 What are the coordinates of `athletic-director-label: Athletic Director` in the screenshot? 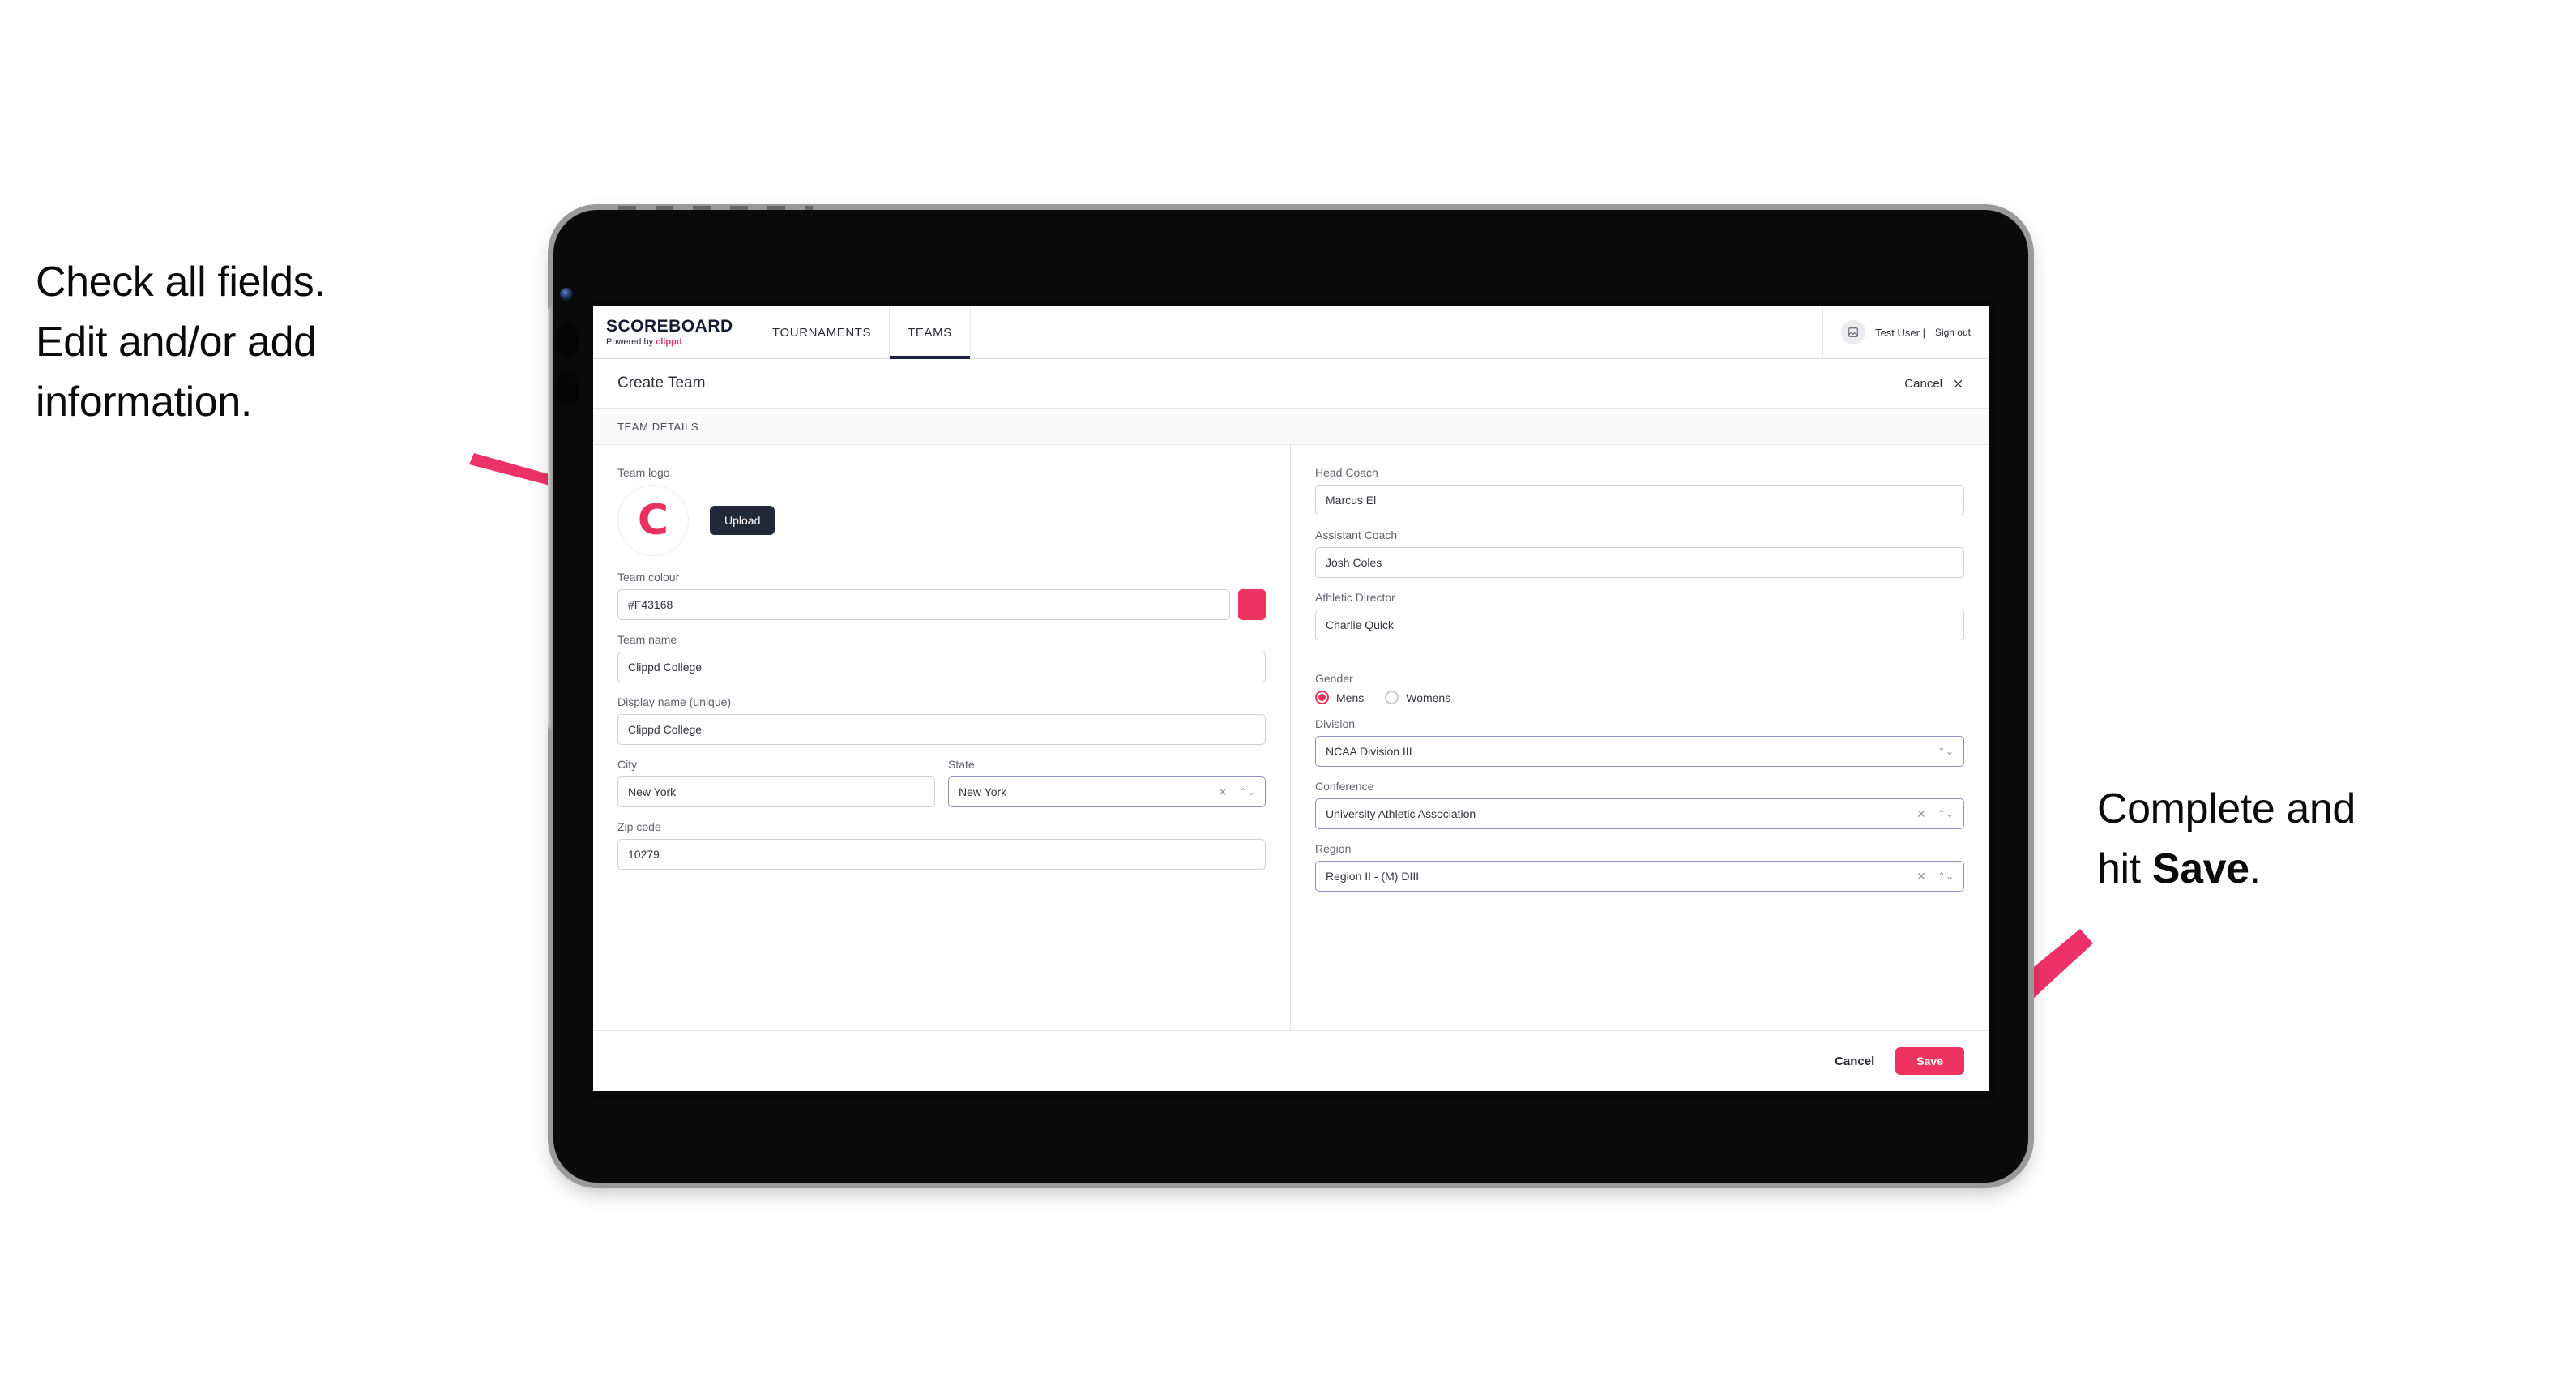 It's located at (1355, 597).